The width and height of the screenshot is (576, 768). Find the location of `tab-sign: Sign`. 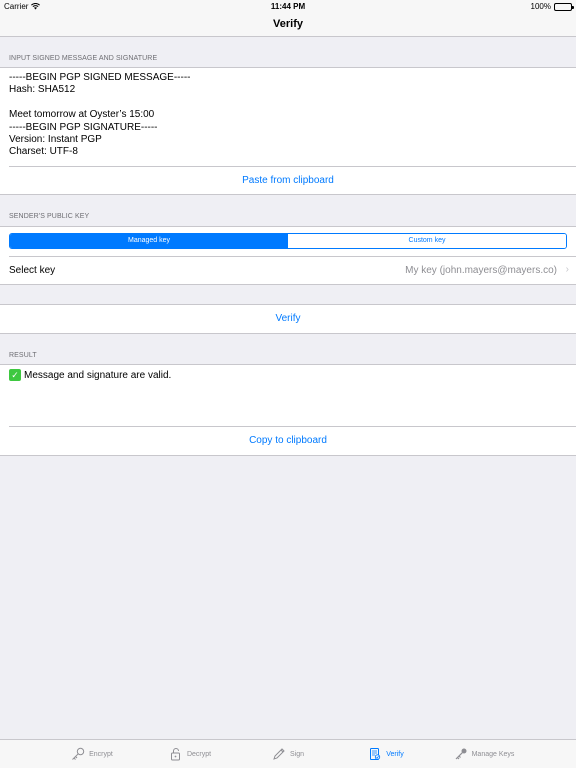

tab-sign: Sign is located at coordinates (288, 754).